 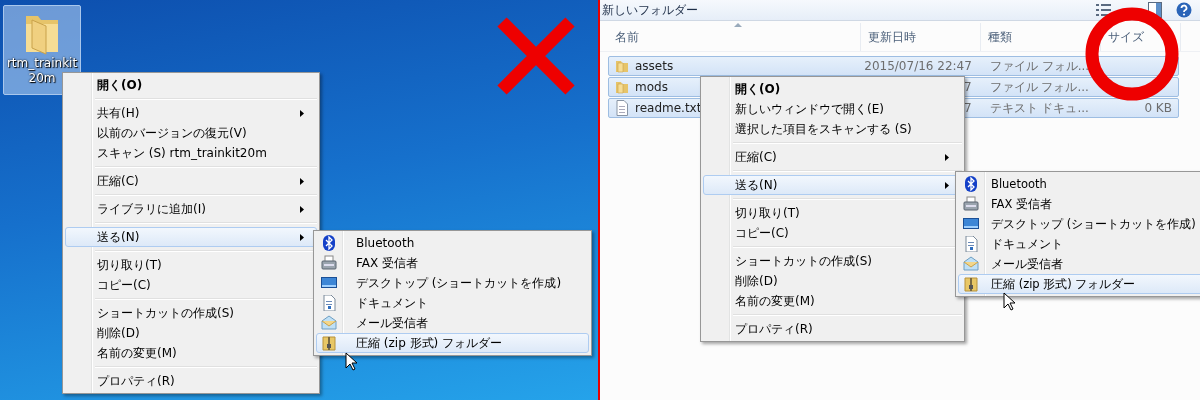 I want to click on folder-title: 新しいフォルダー, so click(x=650, y=10).